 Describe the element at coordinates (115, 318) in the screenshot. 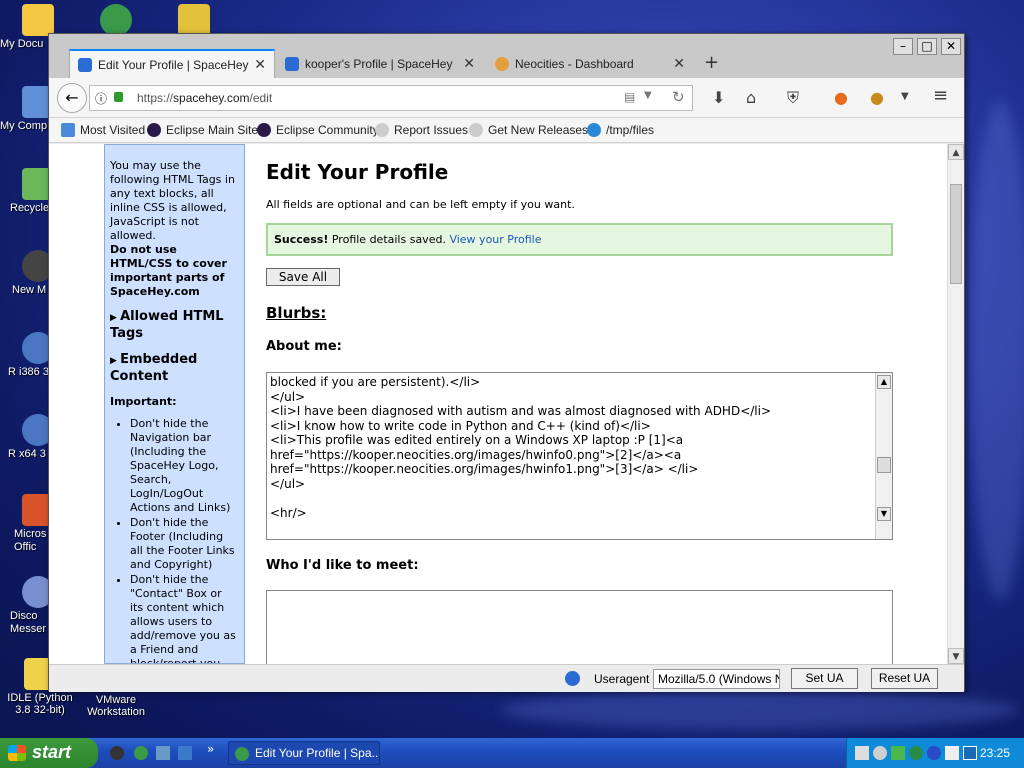

I see `triangle-right-icon: ▶` at that location.